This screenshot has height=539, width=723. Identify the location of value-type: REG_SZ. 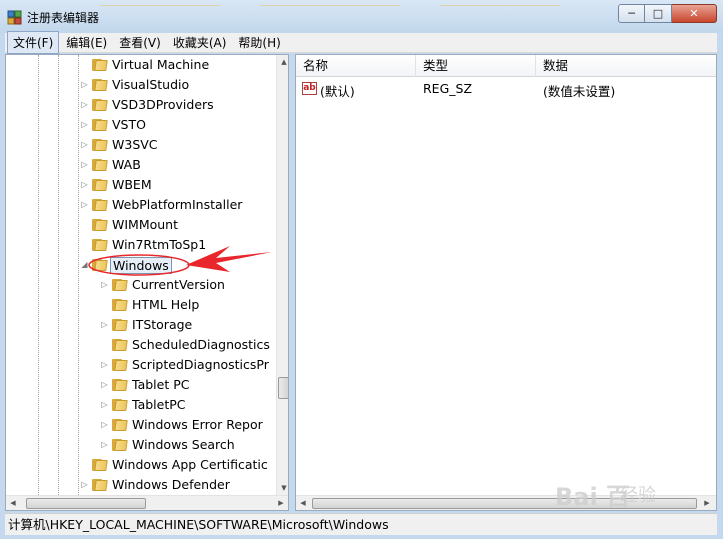
(448, 88).